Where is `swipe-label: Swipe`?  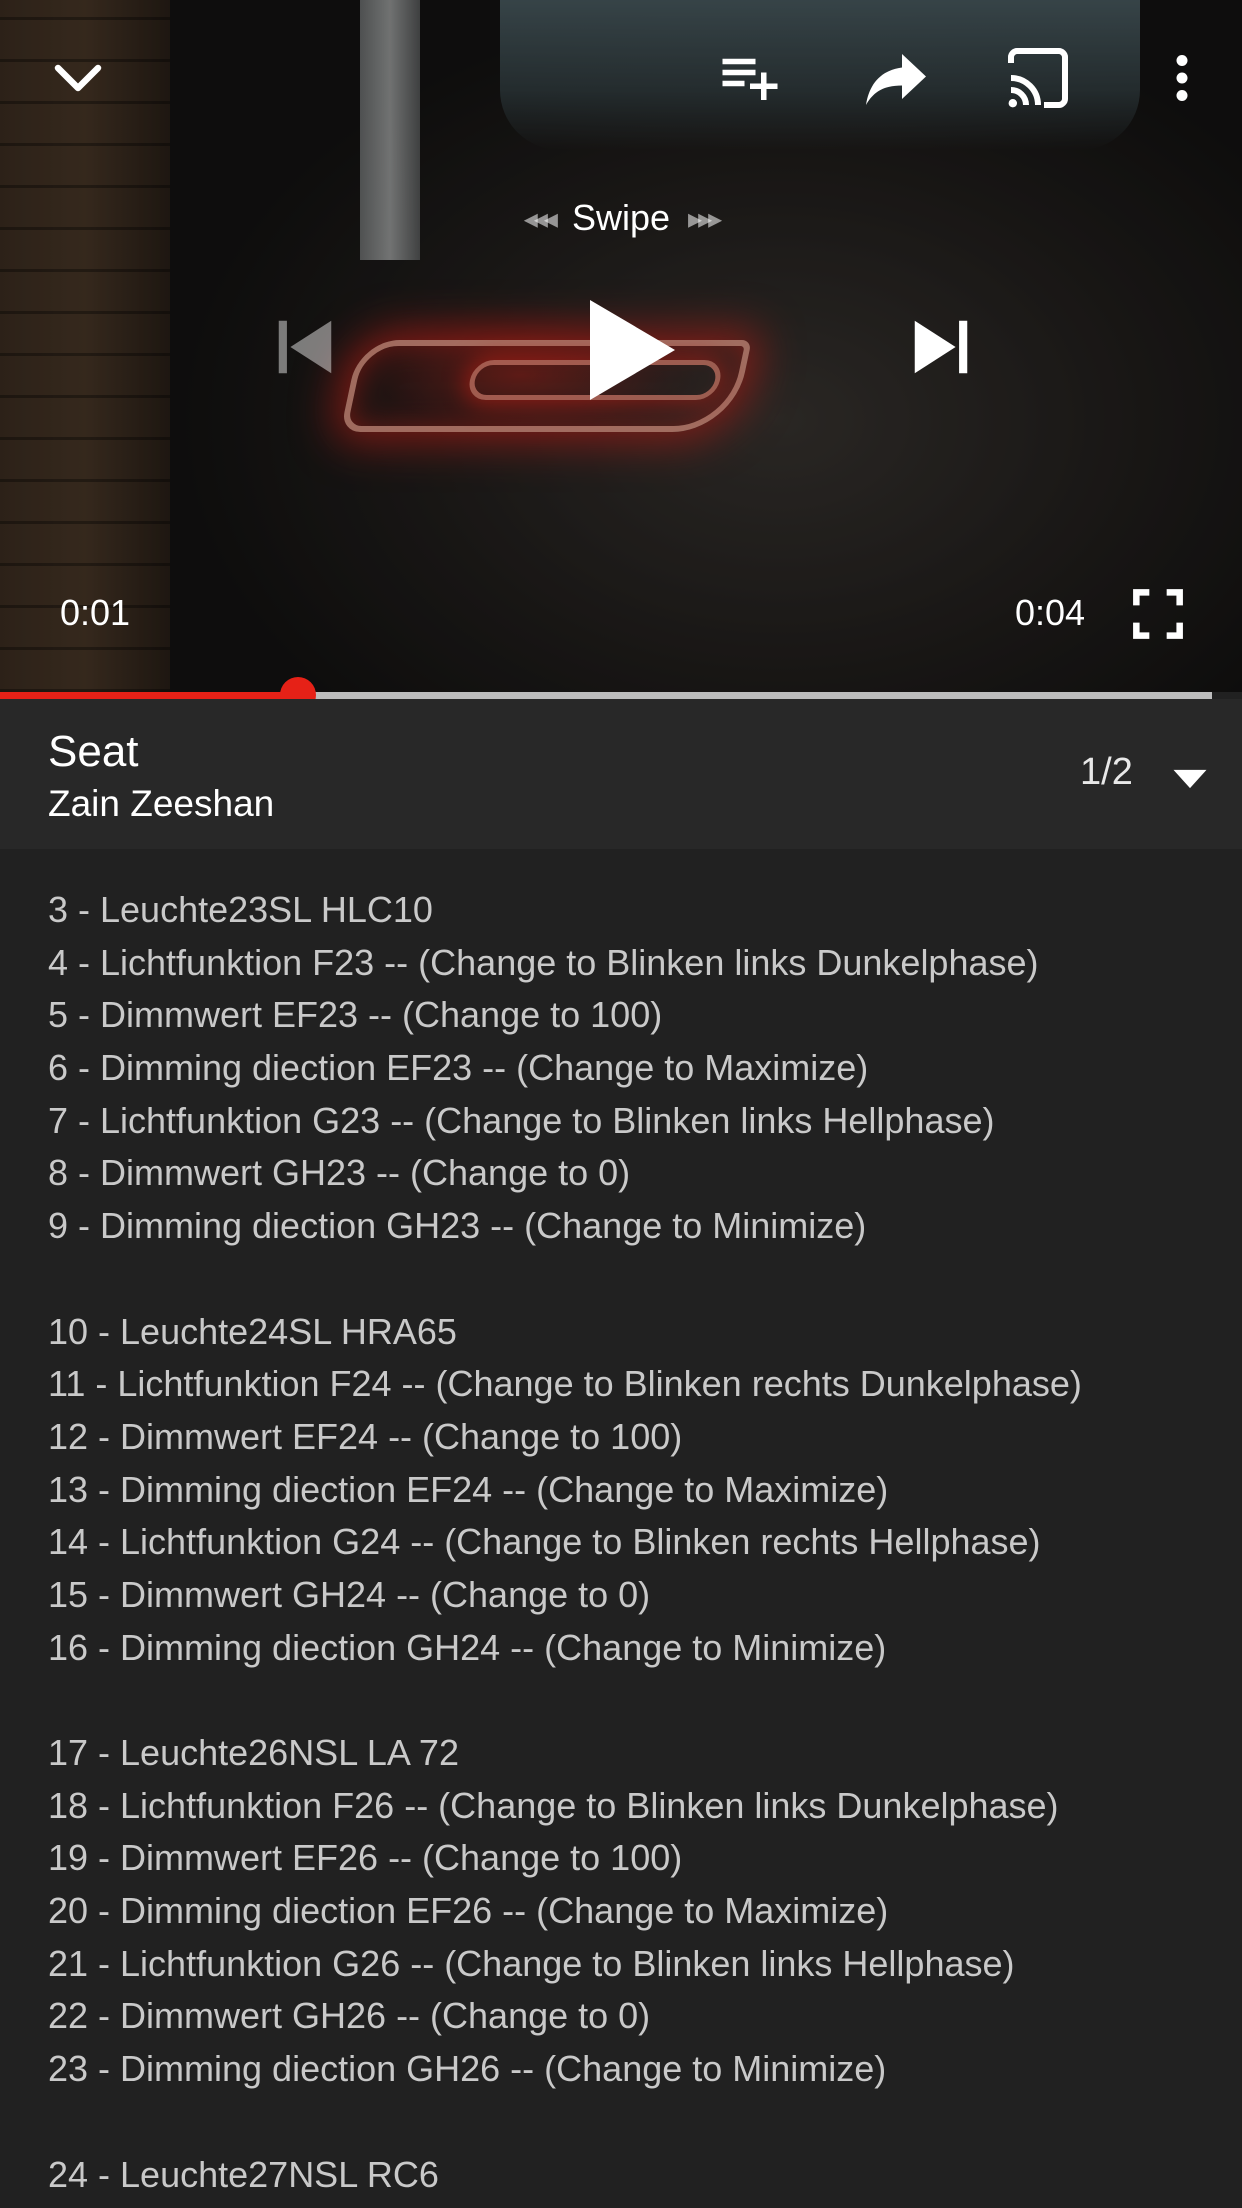 swipe-label: Swipe is located at coordinates (621, 217).